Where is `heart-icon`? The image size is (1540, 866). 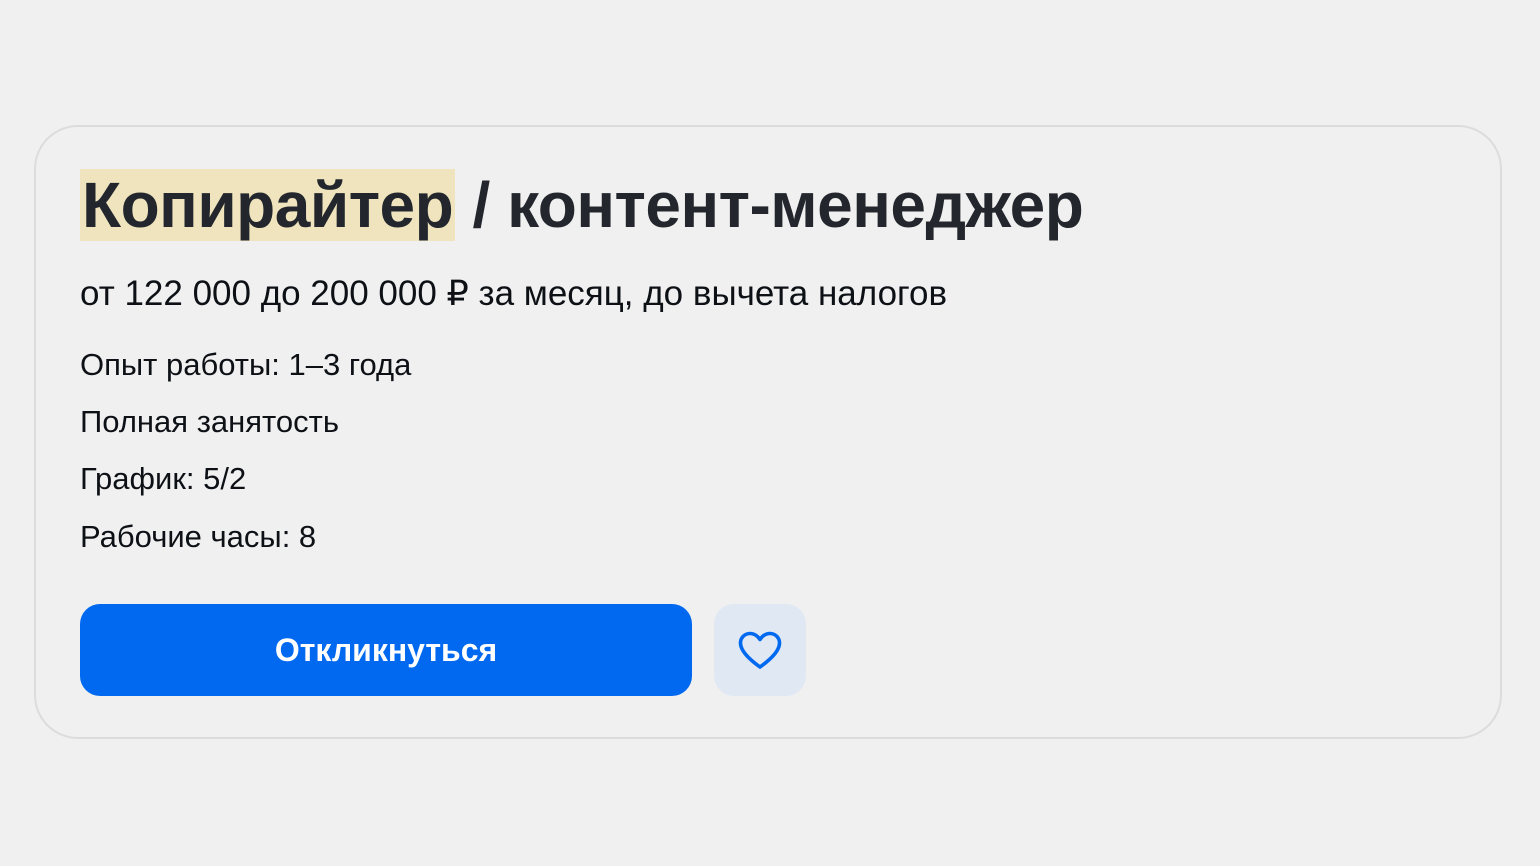 heart-icon is located at coordinates (760, 650).